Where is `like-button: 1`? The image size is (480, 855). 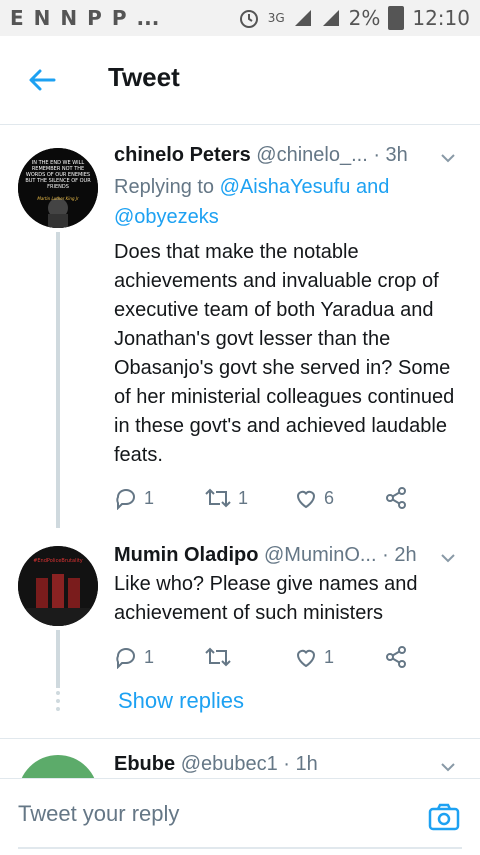
like-button: 1 is located at coordinates (339, 657).